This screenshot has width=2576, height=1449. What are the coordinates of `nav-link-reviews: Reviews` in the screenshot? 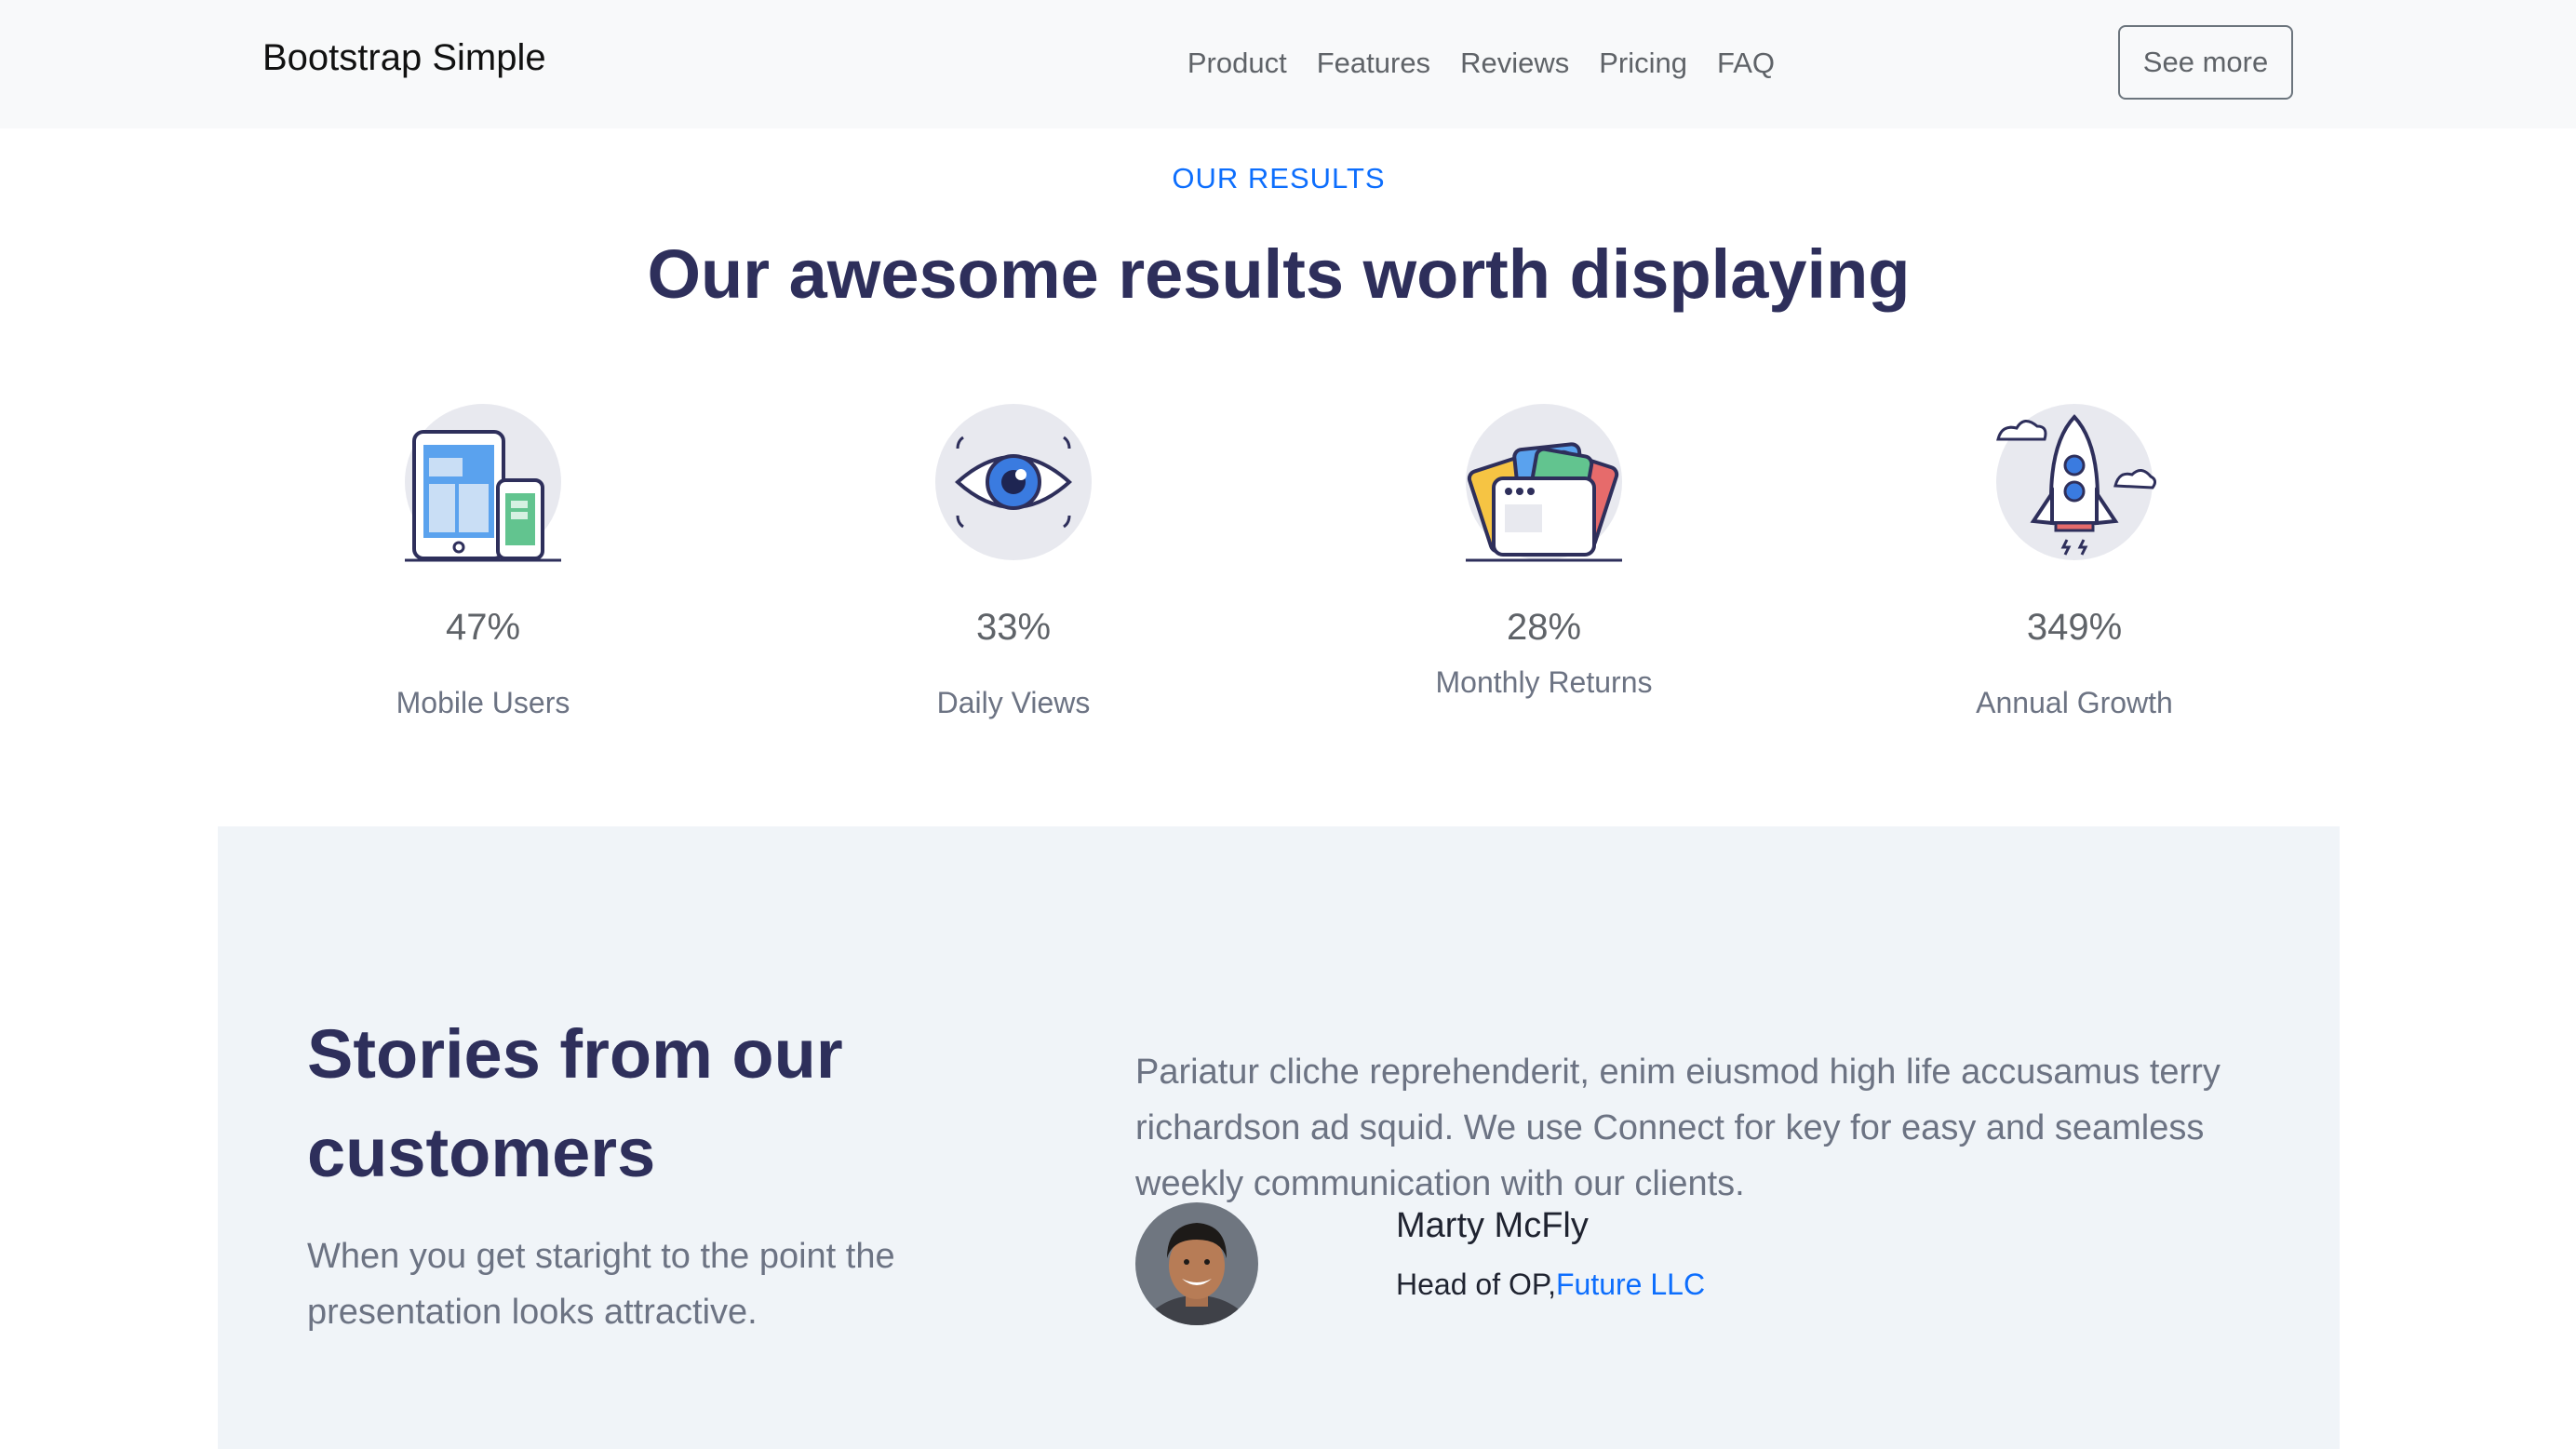 It's located at (1514, 63).